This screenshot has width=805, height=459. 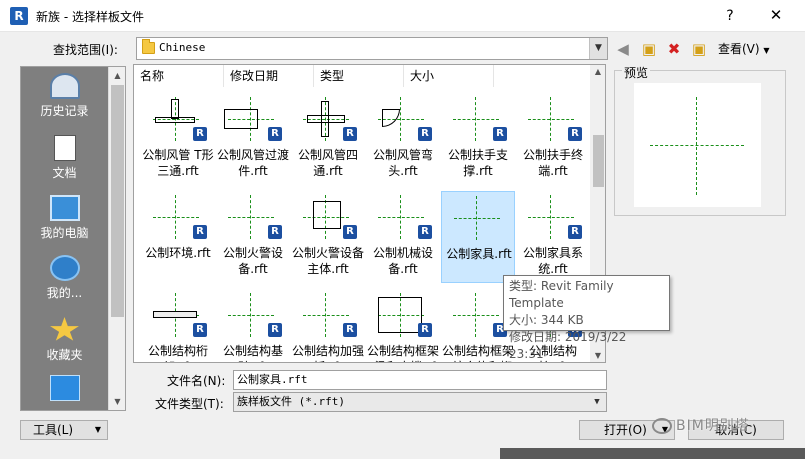 What do you see at coordinates (420, 380) in the screenshot?
I see `filename-input: 公制家具.rft` at bounding box center [420, 380].